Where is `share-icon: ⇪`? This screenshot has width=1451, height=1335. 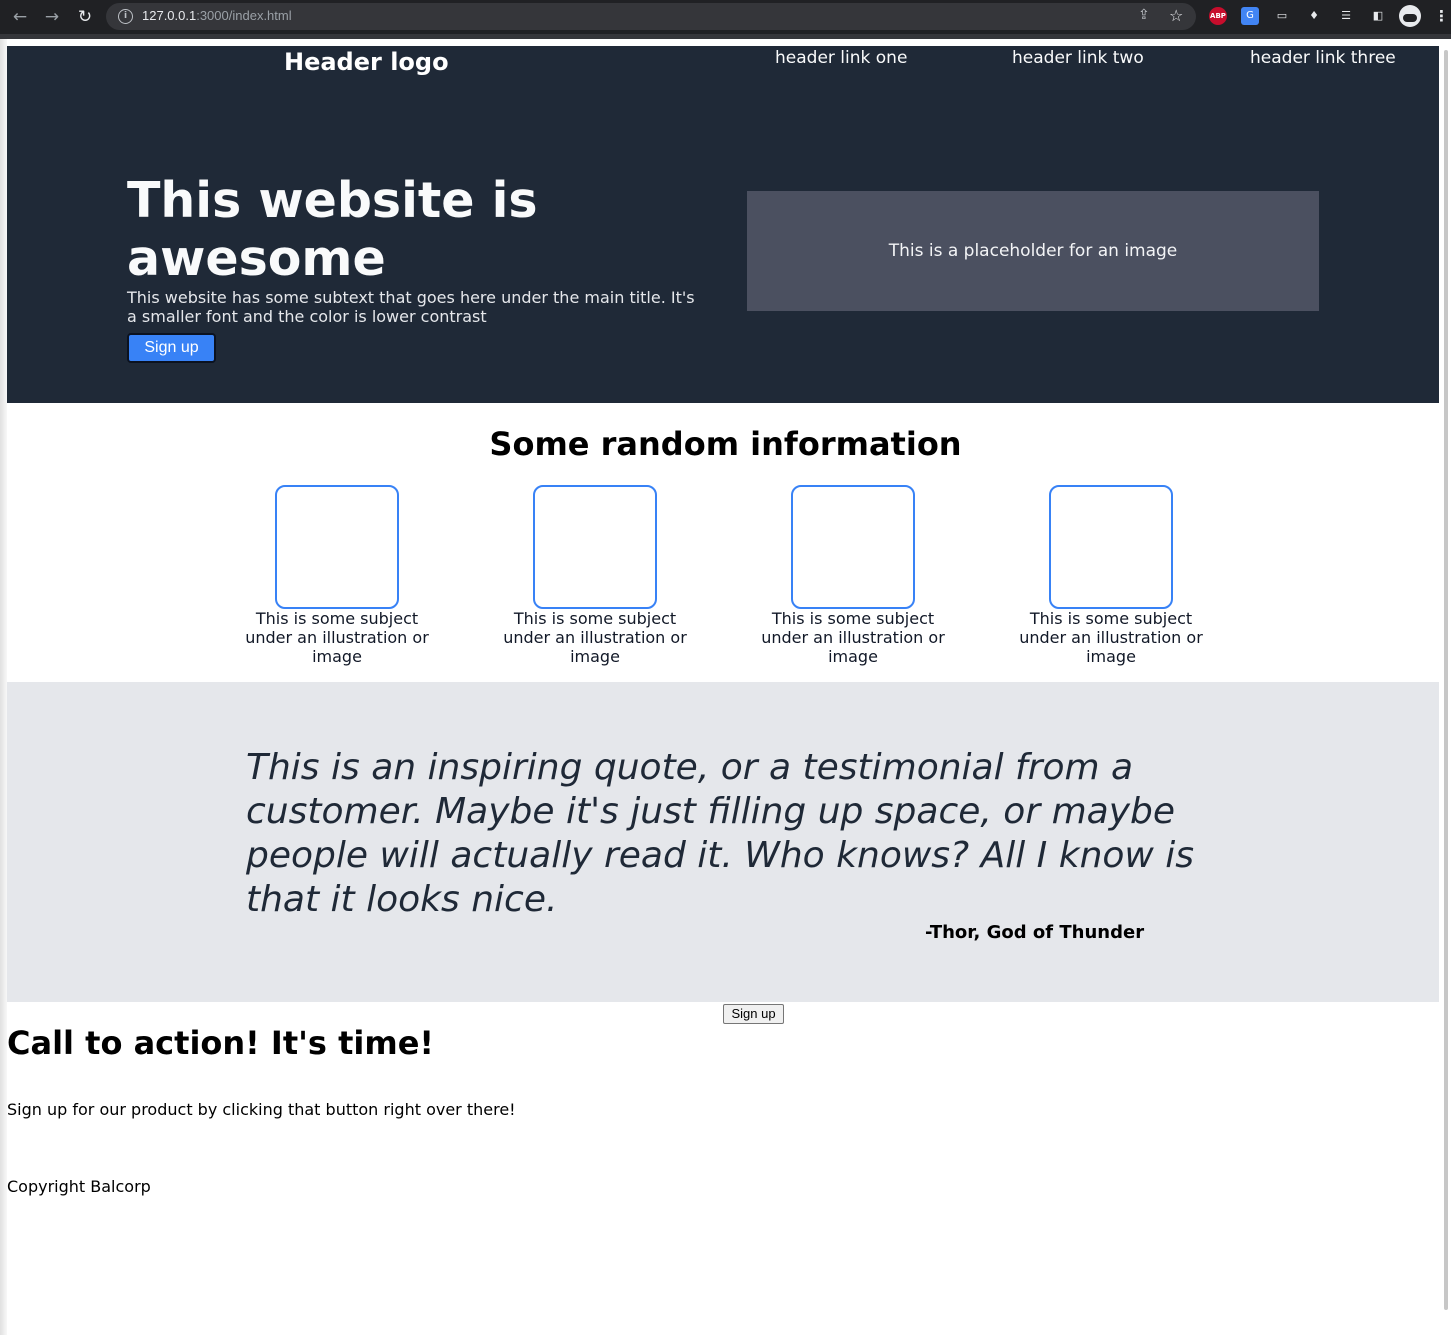
share-icon: ⇪ is located at coordinates (1147, 16).